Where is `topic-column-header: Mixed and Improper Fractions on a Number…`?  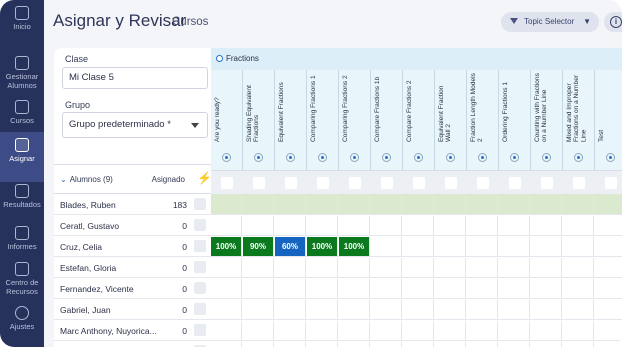 topic-column-header: Mixed and Improper Fractions on a Number… is located at coordinates (579, 120).